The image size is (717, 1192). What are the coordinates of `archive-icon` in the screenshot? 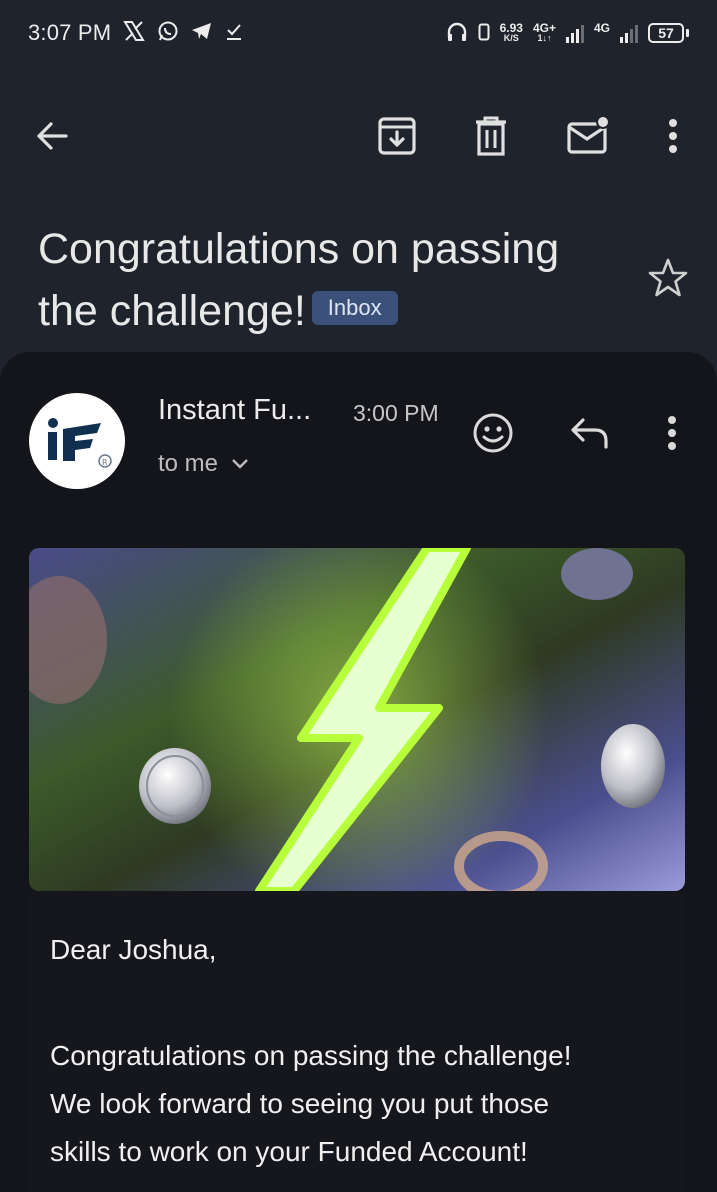 It's located at (397, 136).